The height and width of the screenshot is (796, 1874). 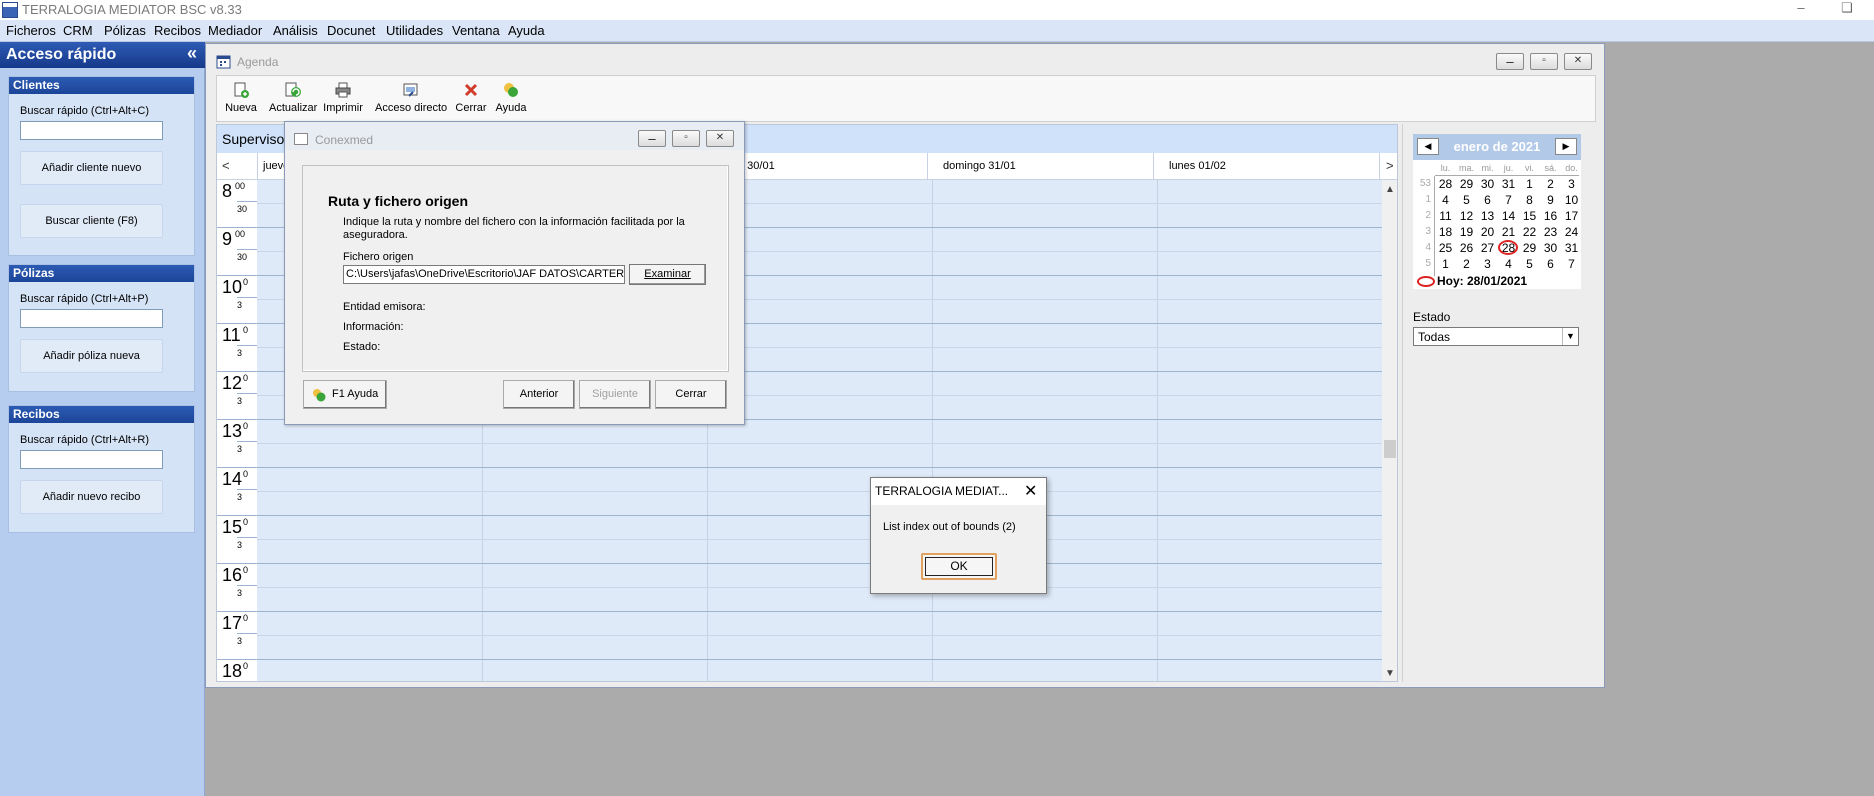 I want to click on calendar-day: 25, so click(x=1445, y=248).